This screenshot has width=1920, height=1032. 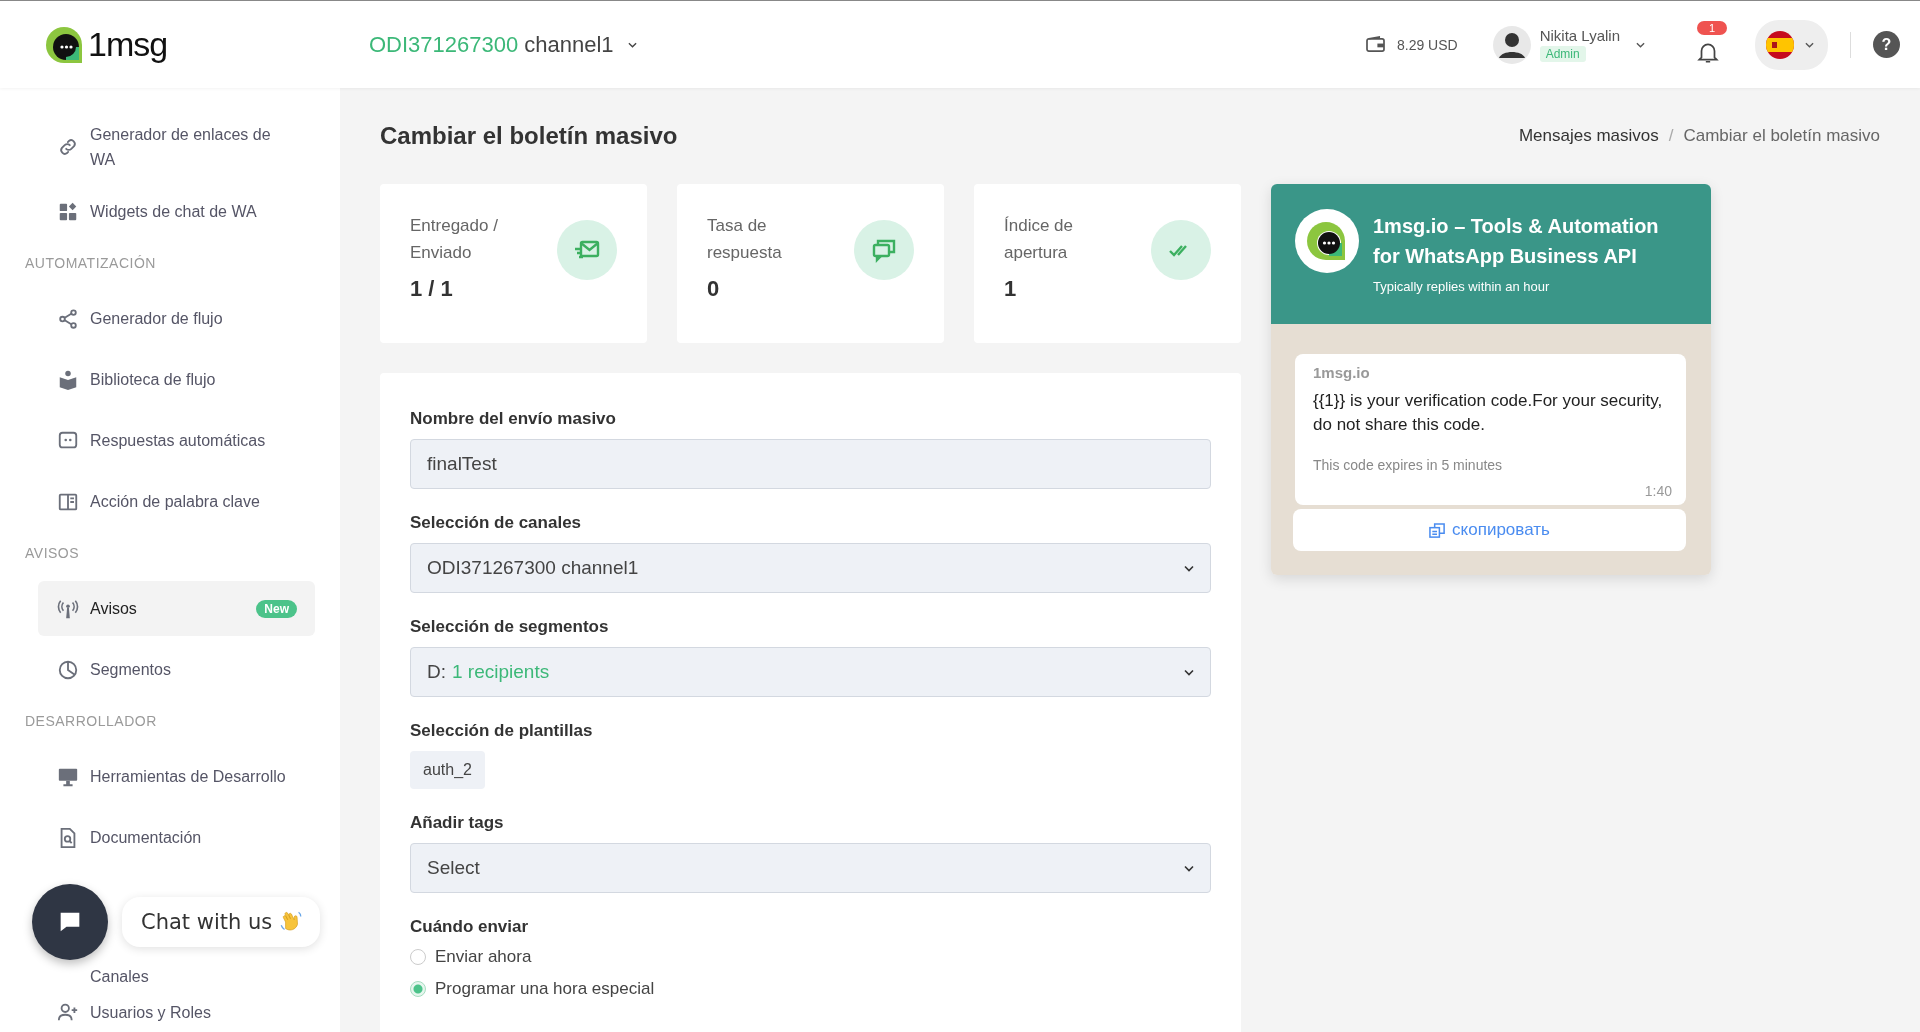 What do you see at coordinates (176, 976) in the screenshot?
I see `sidebar-item: Canales` at bounding box center [176, 976].